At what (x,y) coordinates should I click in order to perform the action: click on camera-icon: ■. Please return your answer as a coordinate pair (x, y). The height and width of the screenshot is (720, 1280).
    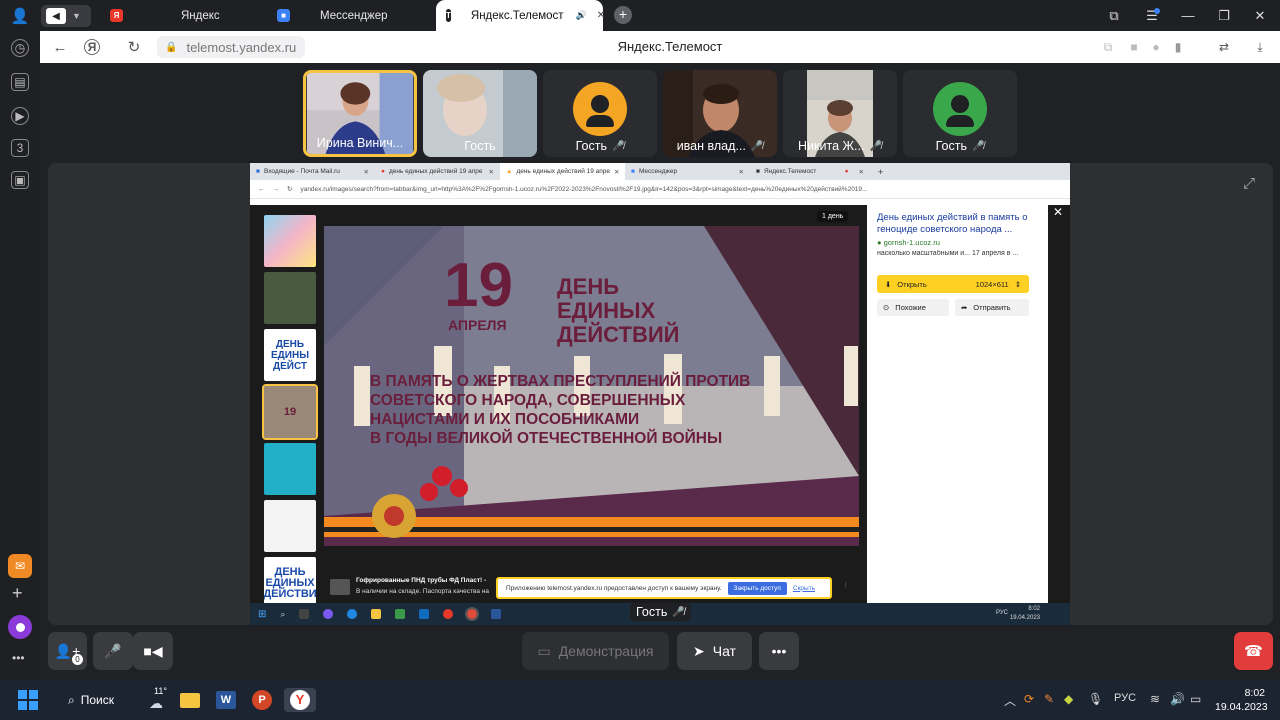
    Looking at the image, I should click on (1134, 47).